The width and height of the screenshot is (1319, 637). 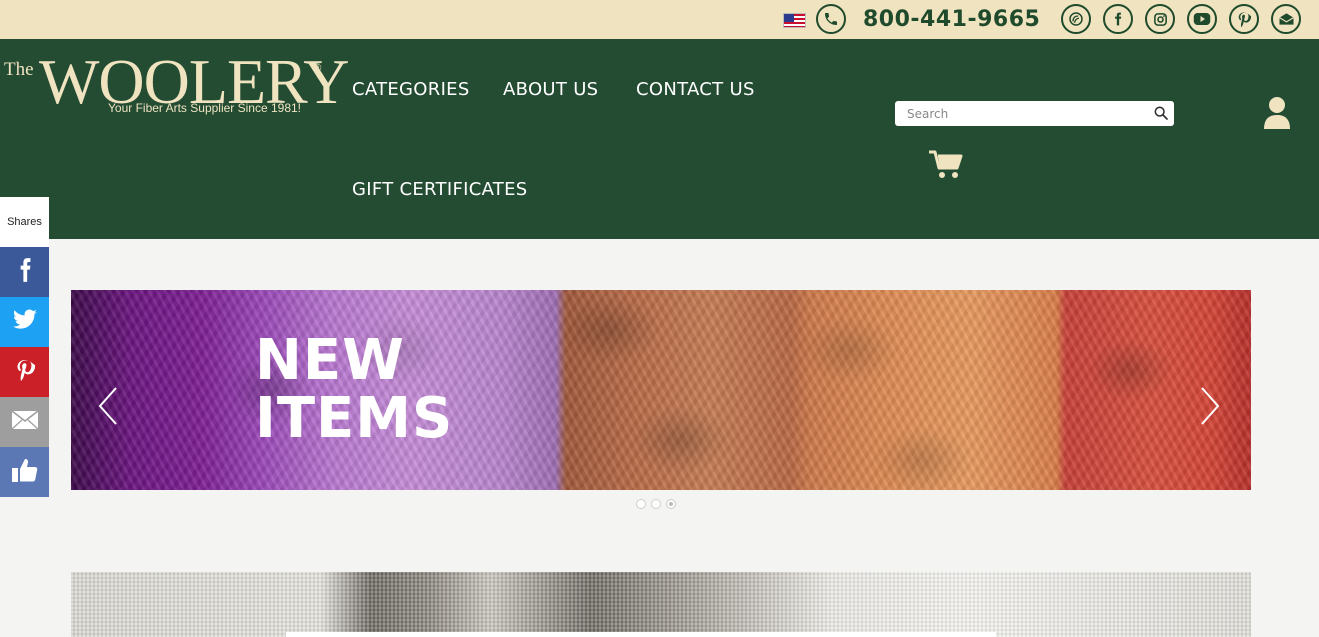 I want to click on us-flag-icon, so click(x=794, y=20).